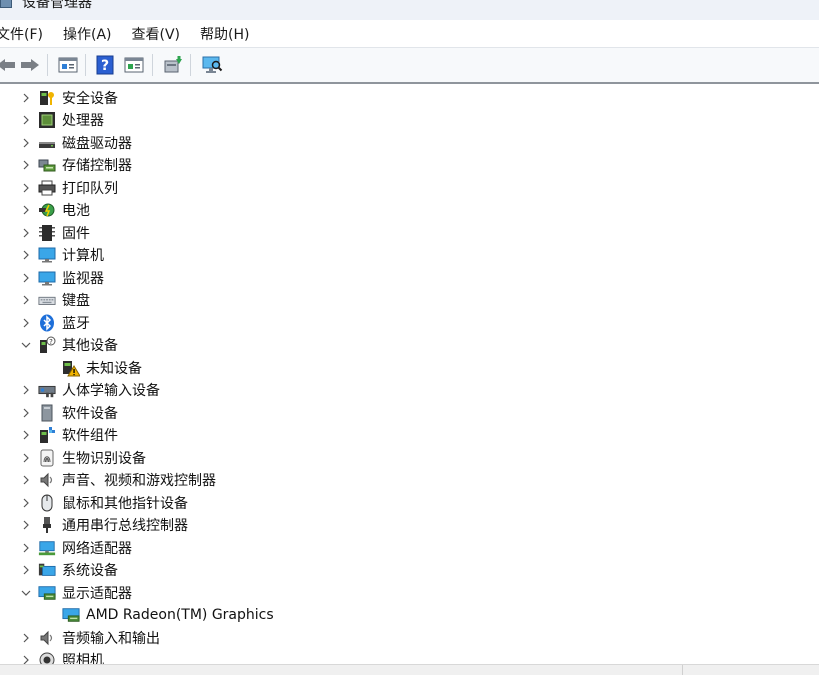 This screenshot has height=675, width=819. I want to click on tree-item-amd-radeon-graphics: AMD Radeon(TM) Graphics, so click(168, 615).